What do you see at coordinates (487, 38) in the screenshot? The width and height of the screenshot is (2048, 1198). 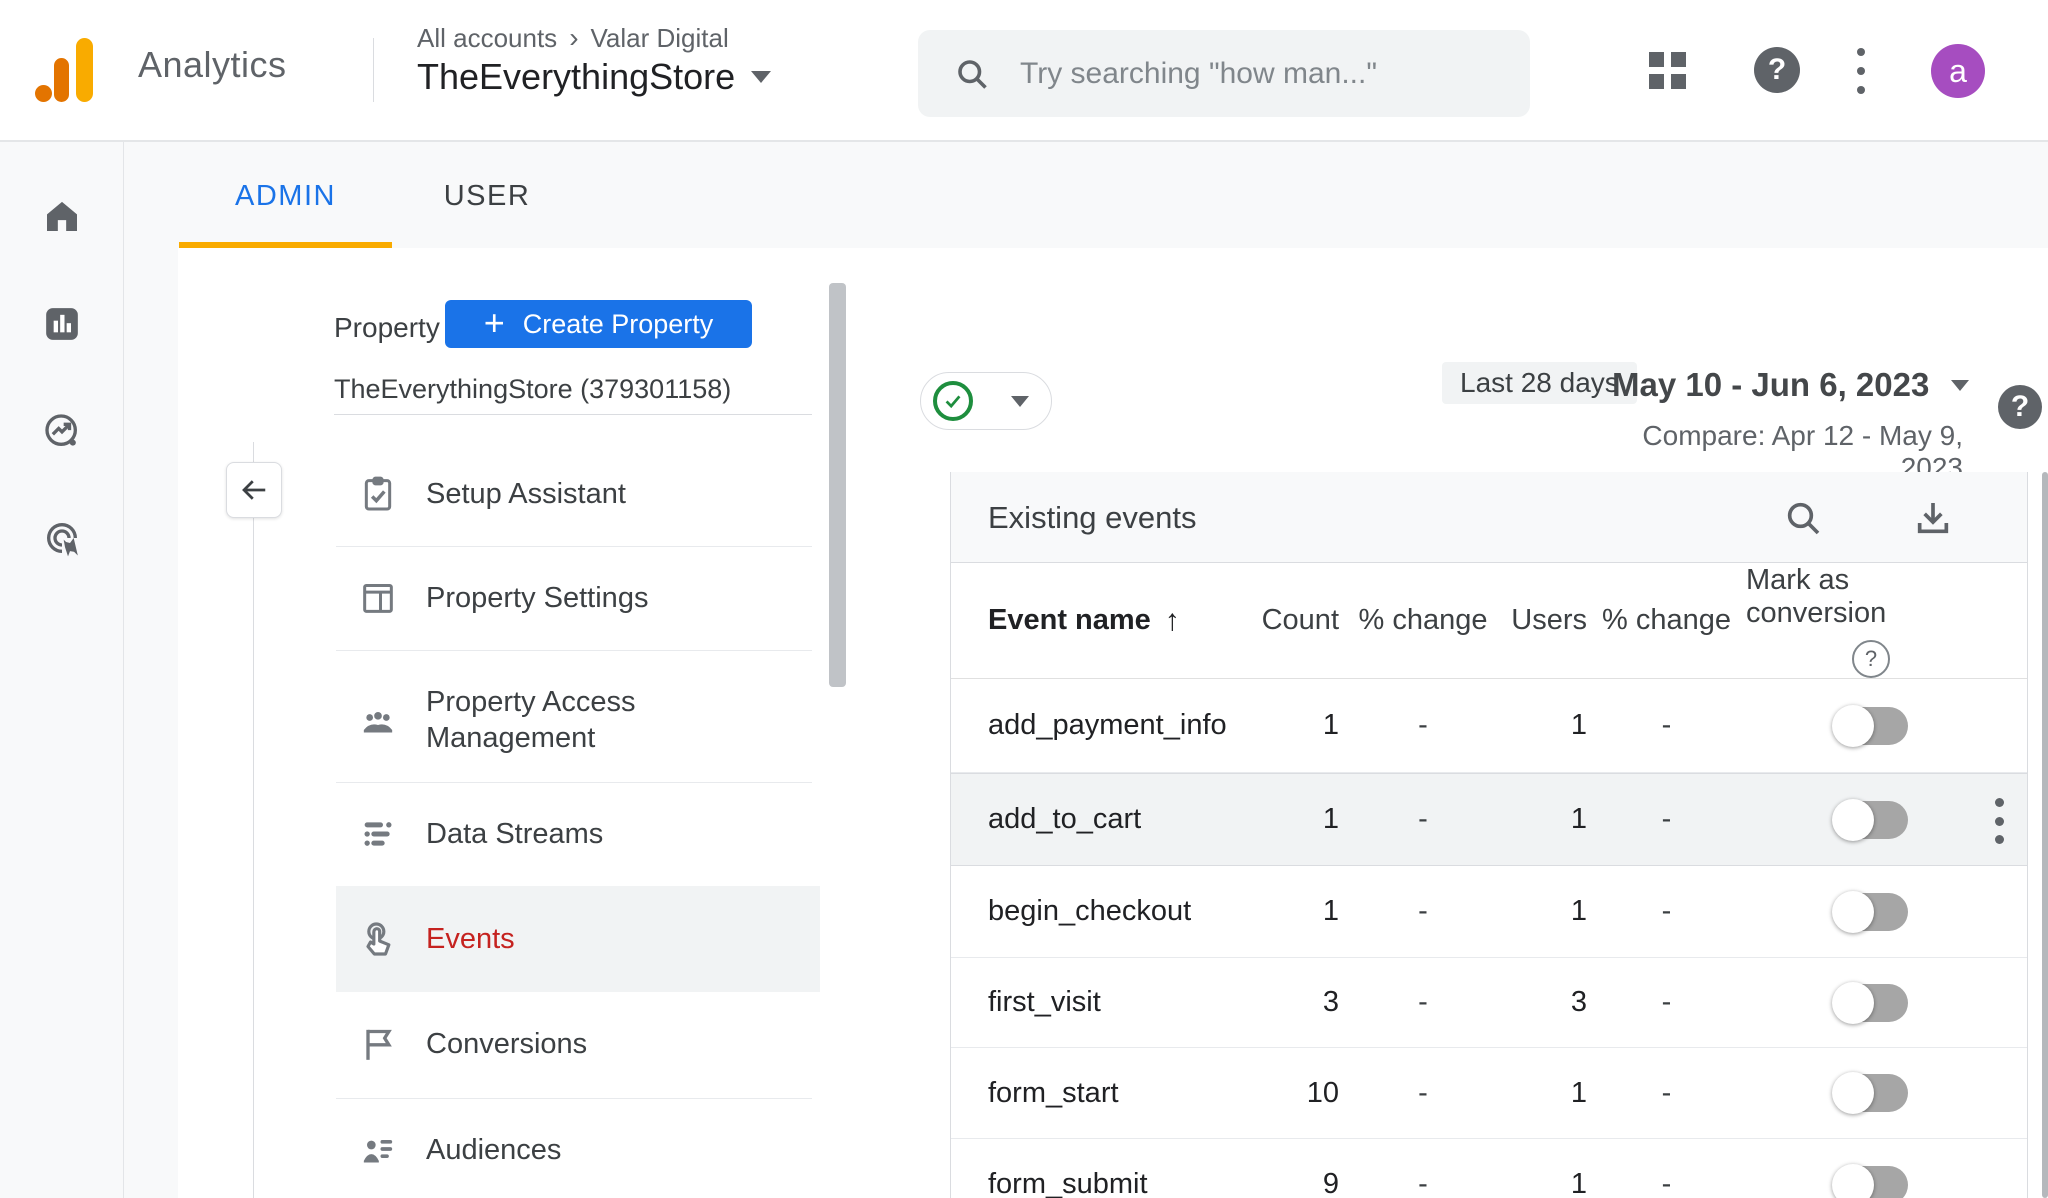 I see `breadcrumb-all-accounts: All accounts` at bounding box center [487, 38].